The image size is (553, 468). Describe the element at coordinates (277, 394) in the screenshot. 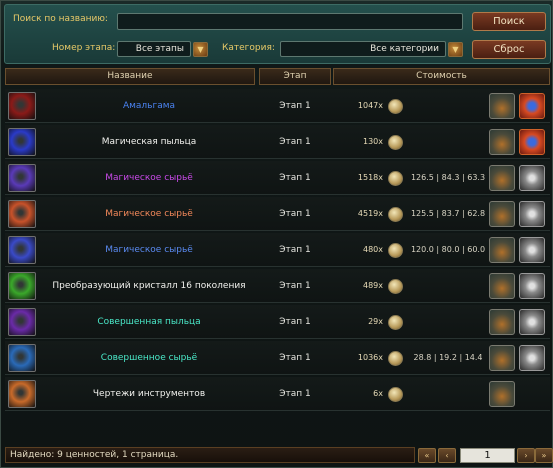

I see `table-row: Чертежи инструментов Этап 1 6x` at that location.